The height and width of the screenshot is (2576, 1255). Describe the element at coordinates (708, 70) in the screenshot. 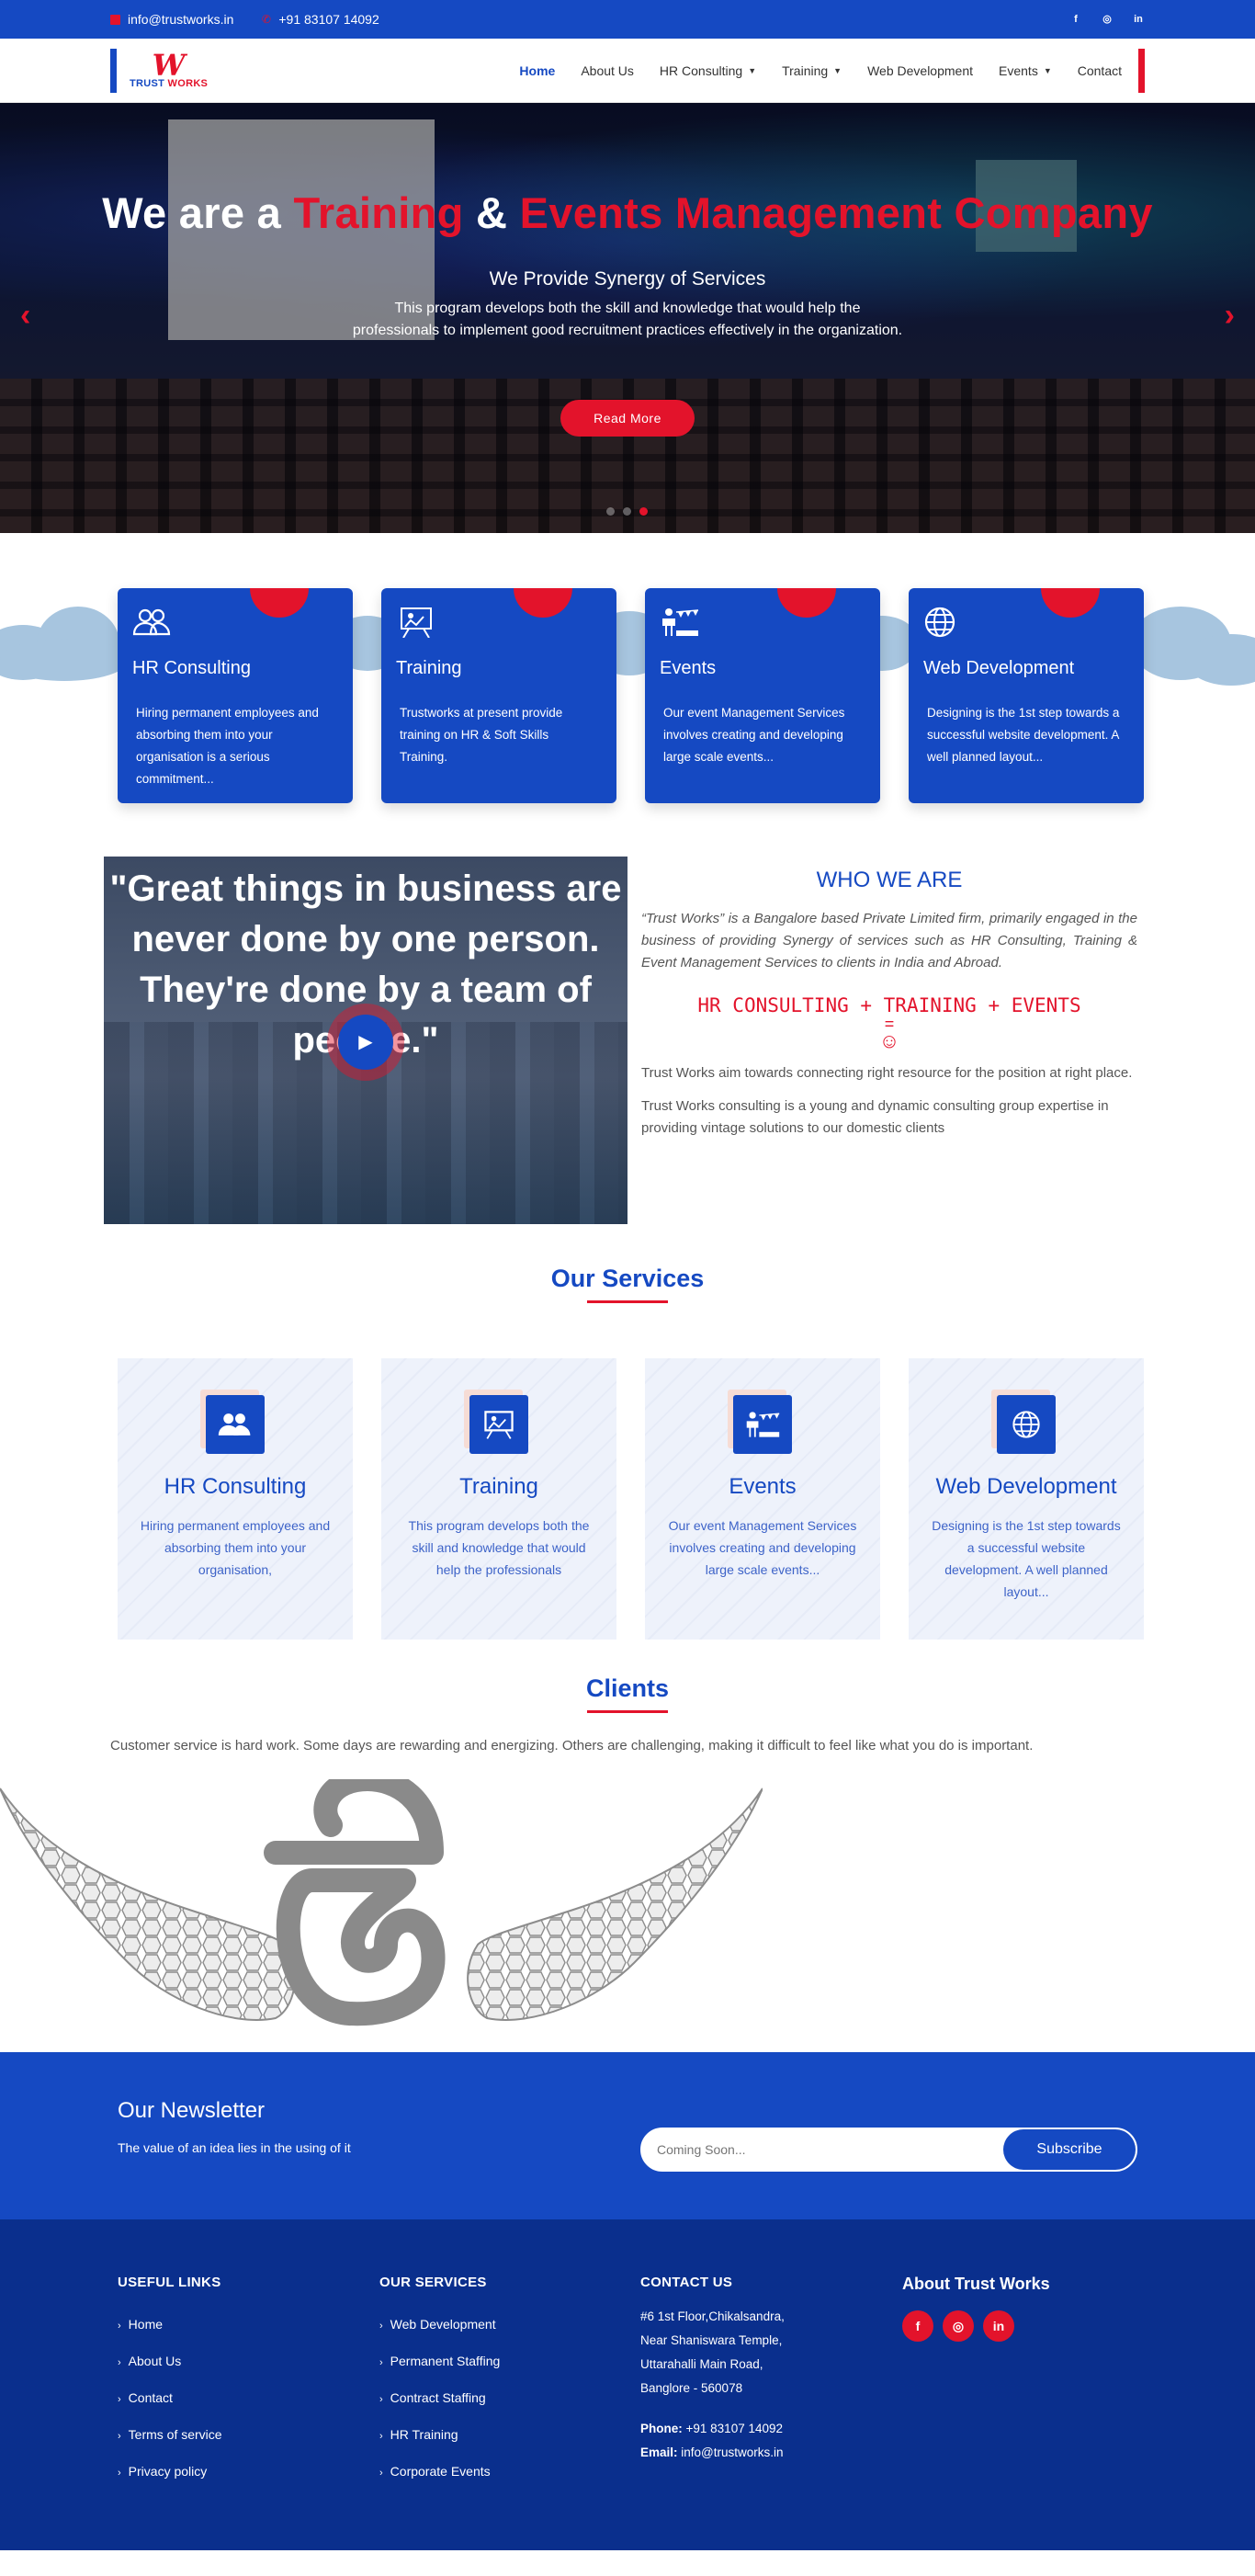

I see `nav-hr-consulting: HR Consulting ▼` at that location.